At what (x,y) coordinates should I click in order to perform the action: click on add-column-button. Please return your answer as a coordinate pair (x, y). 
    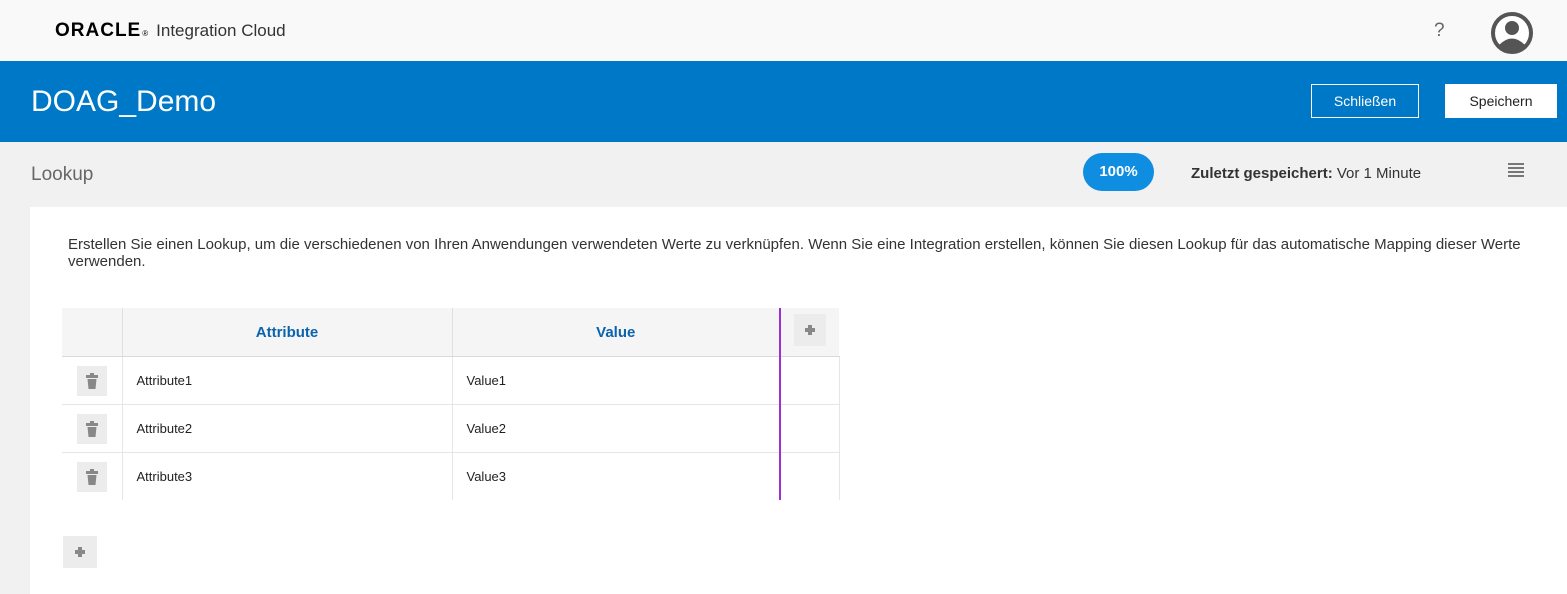
    Looking at the image, I should click on (810, 330).